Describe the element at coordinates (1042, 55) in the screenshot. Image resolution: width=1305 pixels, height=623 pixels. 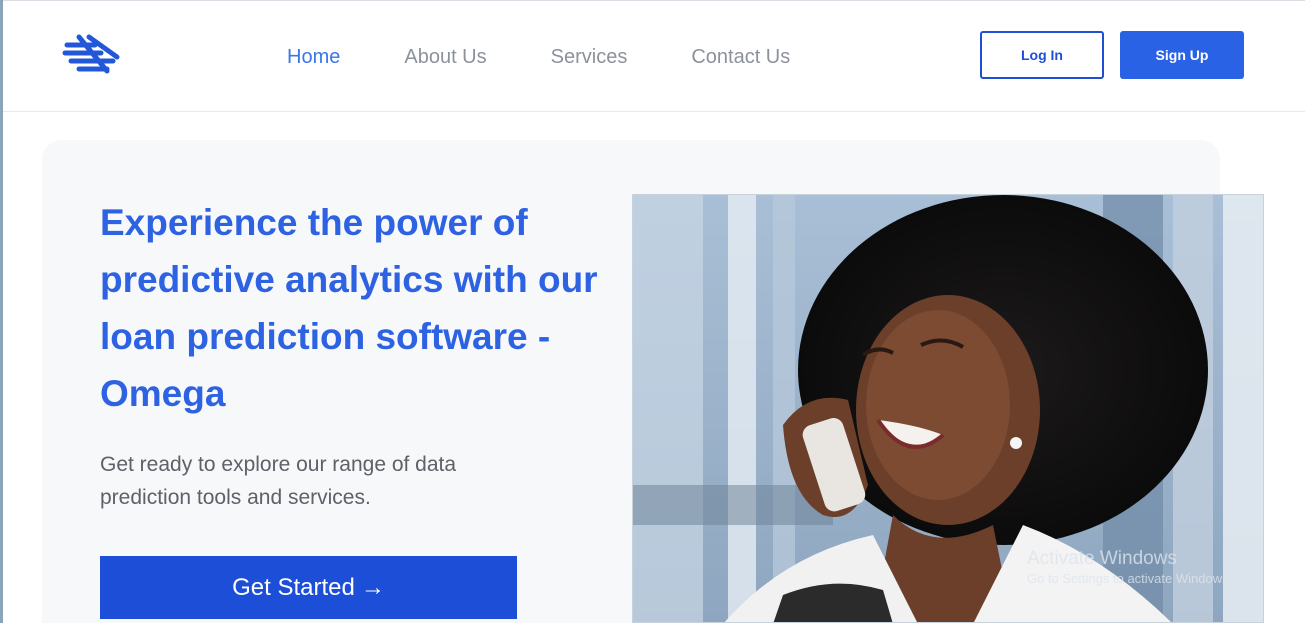
I see `login-button: Log In` at that location.